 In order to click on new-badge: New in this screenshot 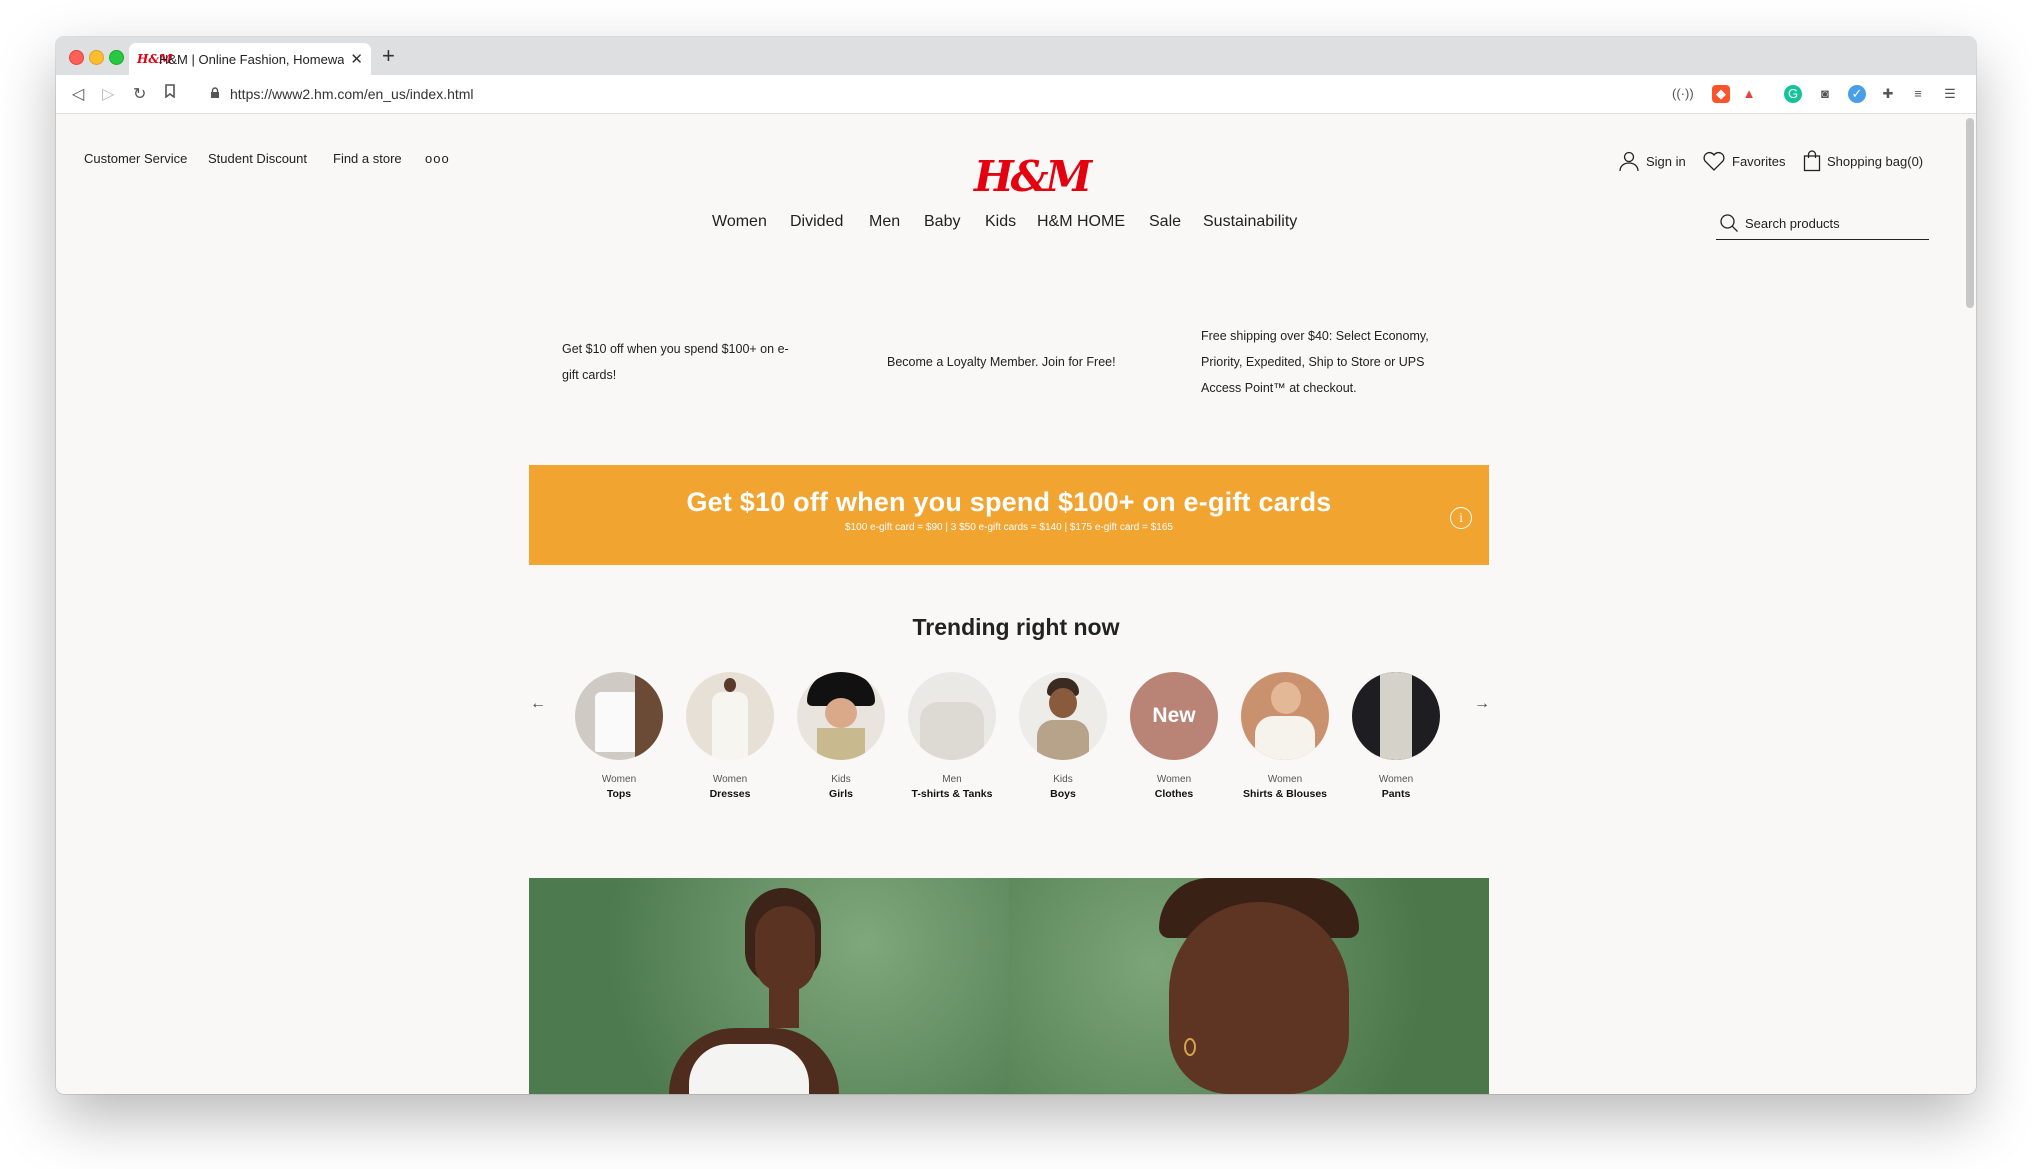, I will do `click(1174, 715)`.